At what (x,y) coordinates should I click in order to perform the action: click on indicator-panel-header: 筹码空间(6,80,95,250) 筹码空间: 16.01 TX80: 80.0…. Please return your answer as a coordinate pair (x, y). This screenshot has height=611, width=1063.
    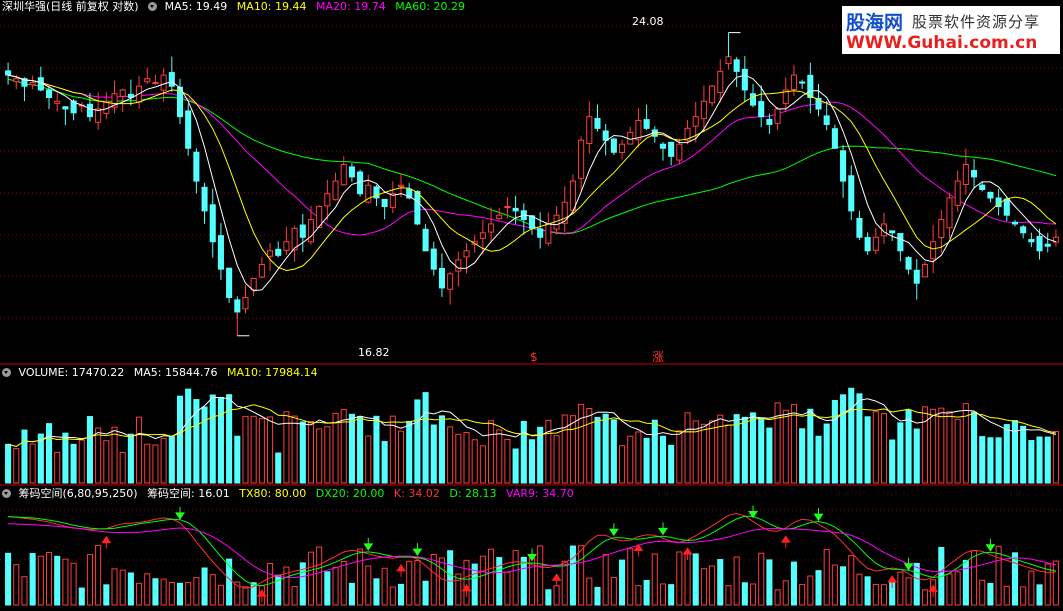
    Looking at the image, I should click on (291, 494).